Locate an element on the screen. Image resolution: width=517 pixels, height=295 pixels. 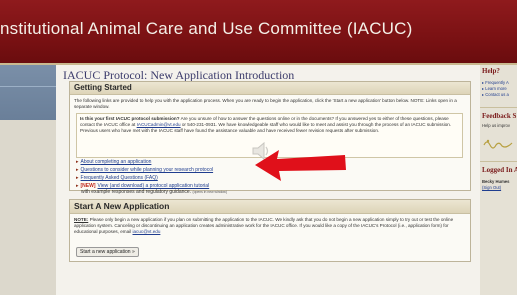
feedback-title: Feedback S is located at coordinates (499, 116).